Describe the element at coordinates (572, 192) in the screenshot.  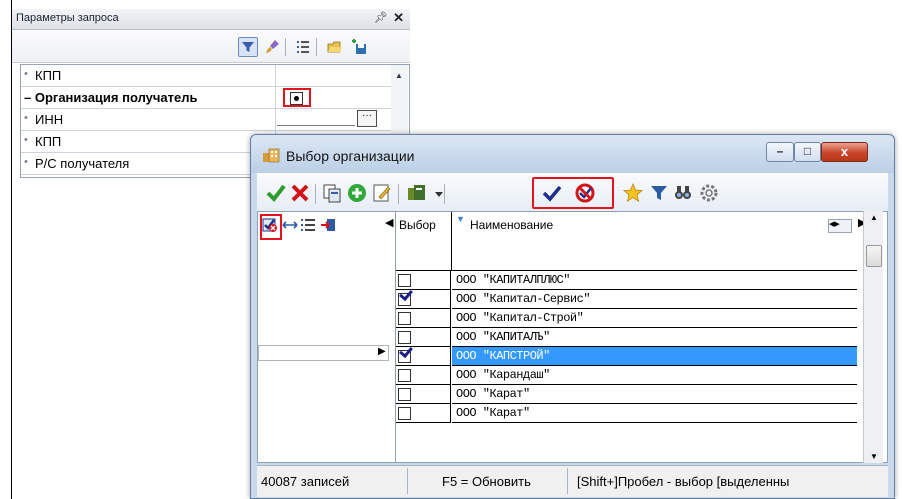
I see `window-toolbar` at that location.